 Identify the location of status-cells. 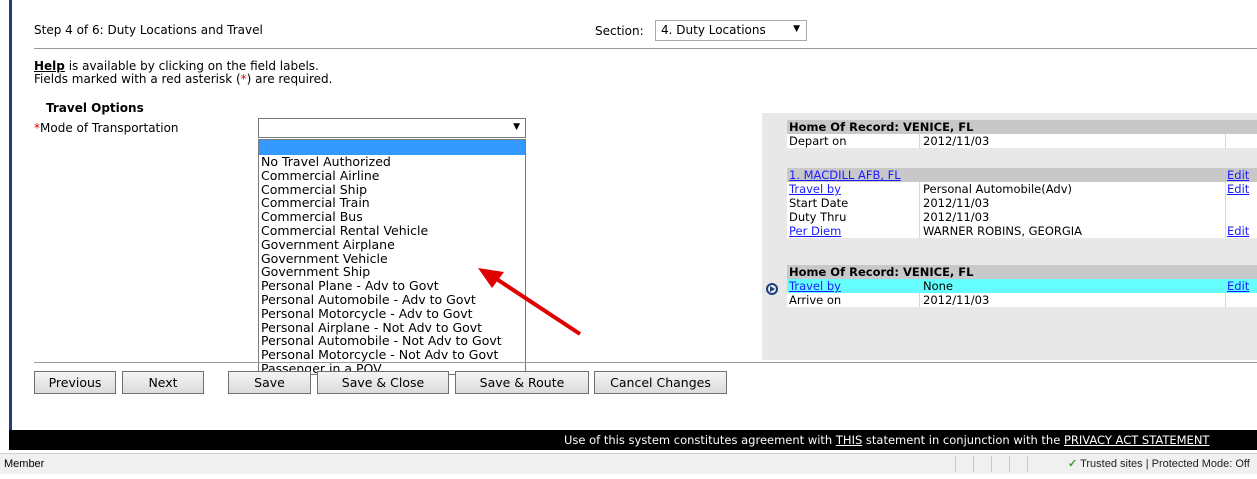
(1000, 467).